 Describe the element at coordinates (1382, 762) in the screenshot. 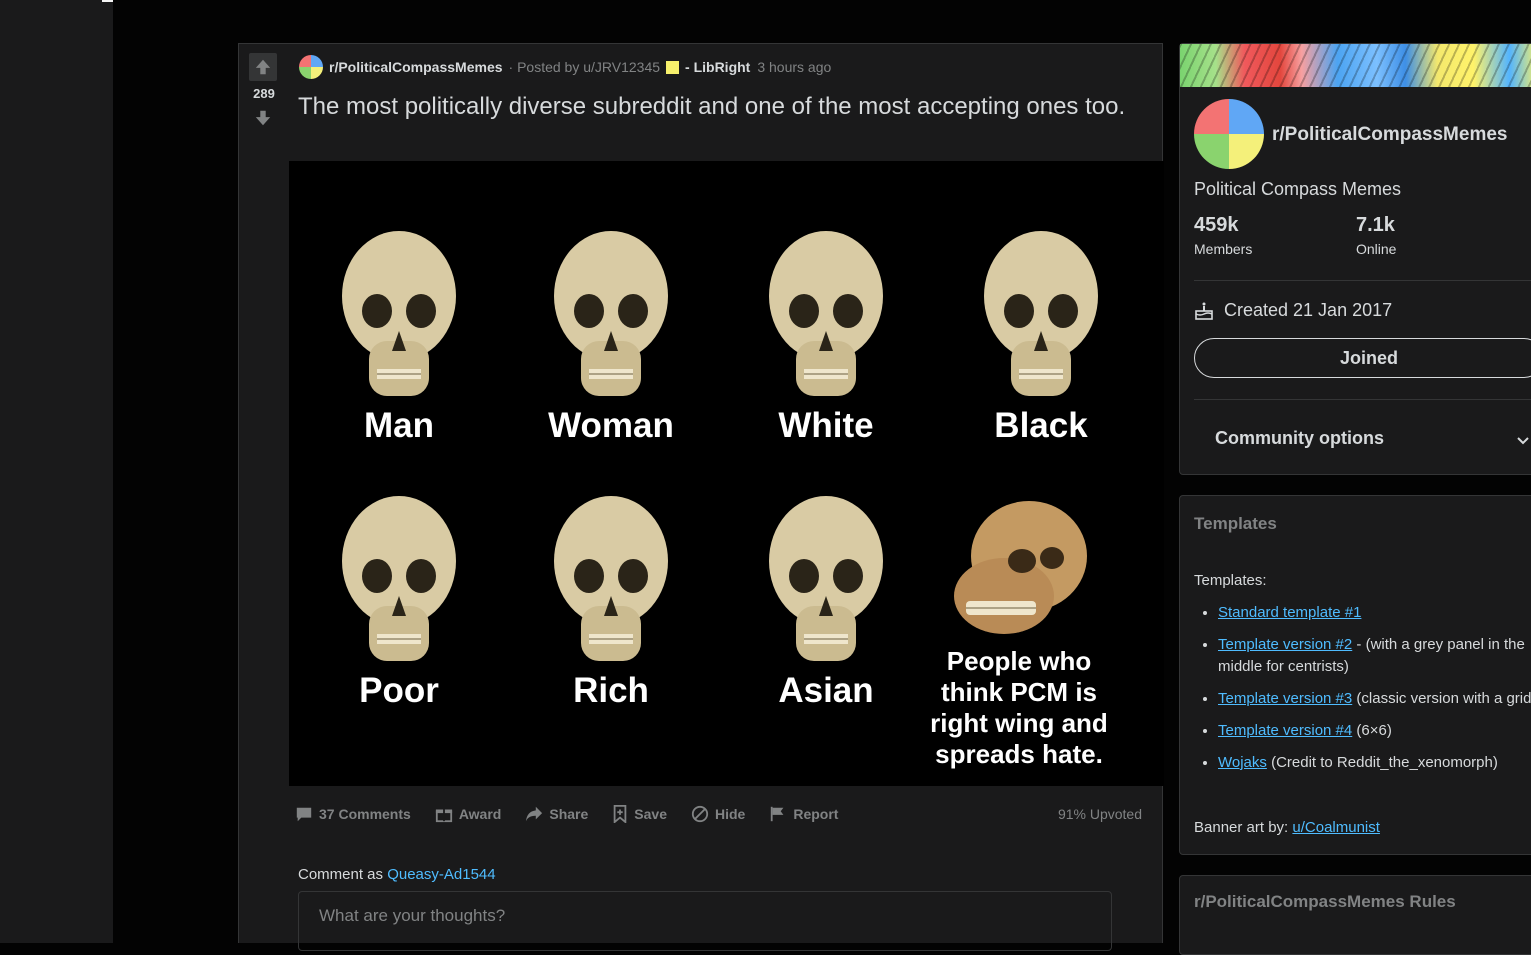

I see `template-note: (Credit to Reddit_the_xenomorph)` at that location.